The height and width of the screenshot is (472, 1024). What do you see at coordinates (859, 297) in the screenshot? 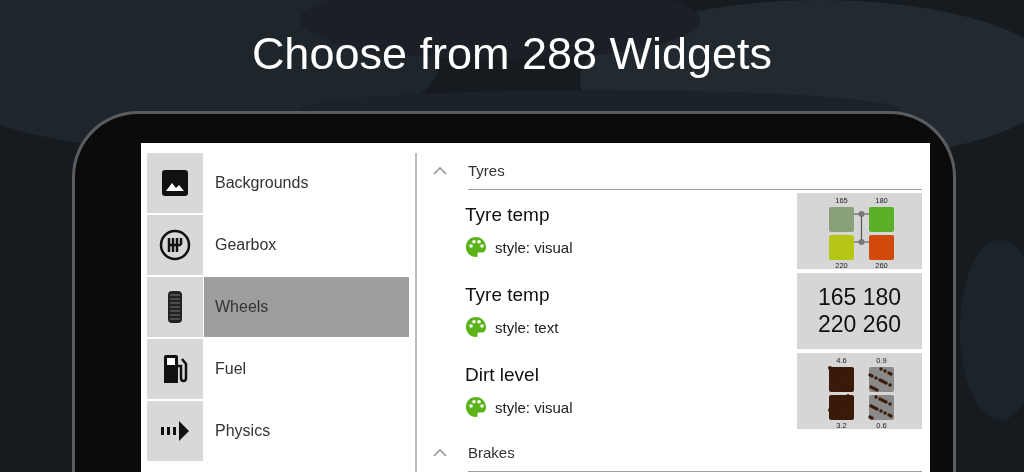
I see `tyre-readings: 165 180` at bounding box center [859, 297].